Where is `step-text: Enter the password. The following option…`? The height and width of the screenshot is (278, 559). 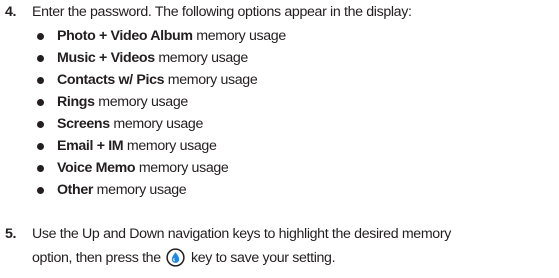
step-text: Enter the password. The following option… is located at coordinates (222, 12).